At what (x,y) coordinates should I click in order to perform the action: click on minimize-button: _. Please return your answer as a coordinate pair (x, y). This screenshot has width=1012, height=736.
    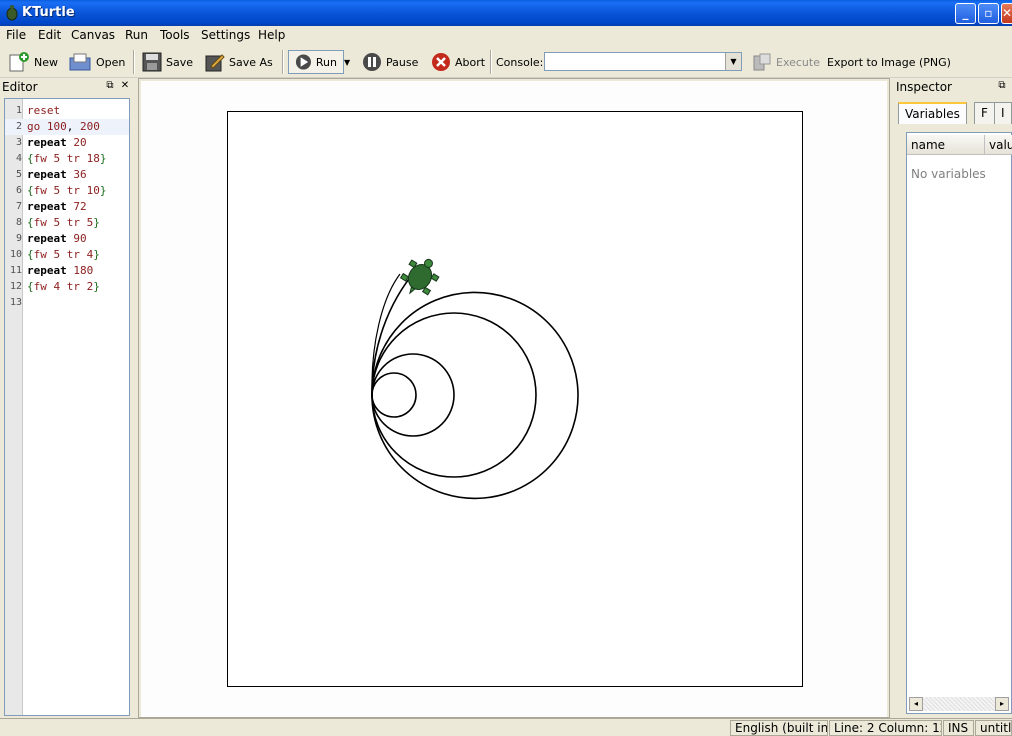
    Looking at the image, I should click on (965, 13).